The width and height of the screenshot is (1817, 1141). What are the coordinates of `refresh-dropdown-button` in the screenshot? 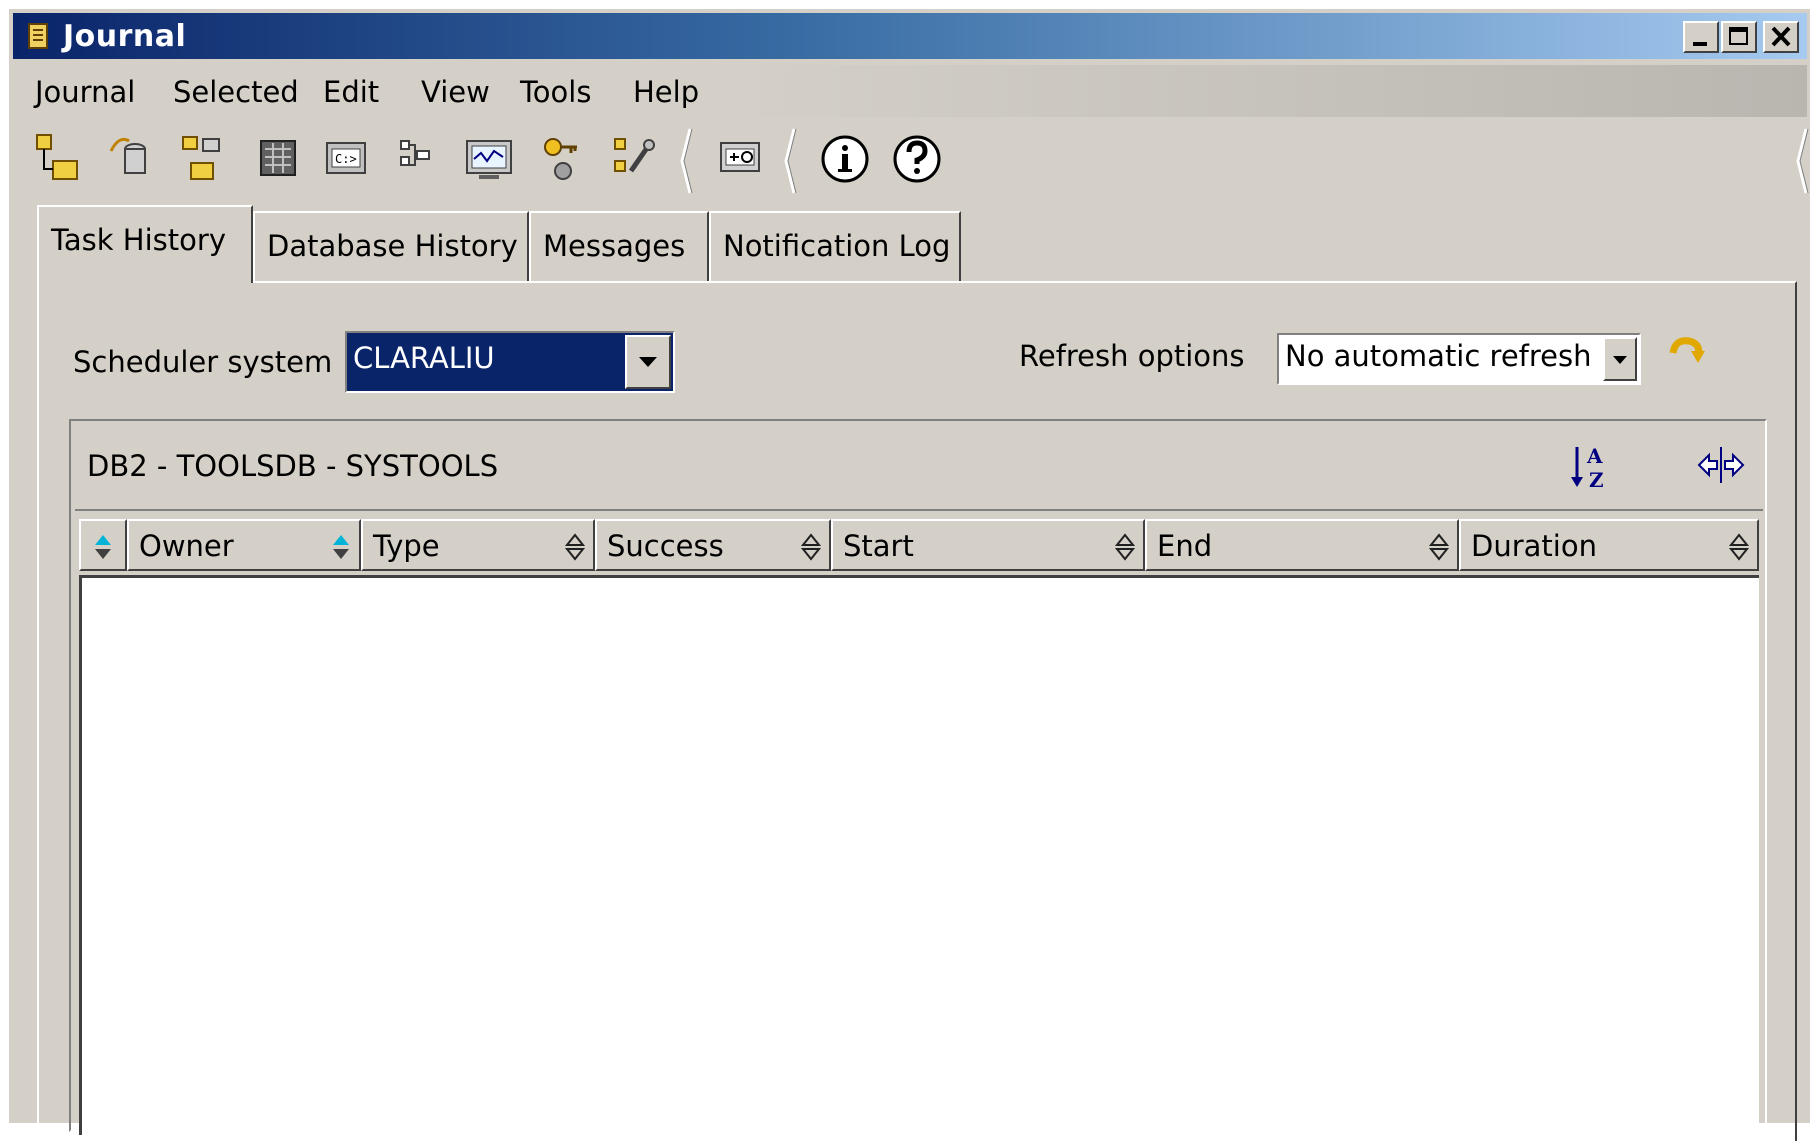 It's located at (1620, 359).